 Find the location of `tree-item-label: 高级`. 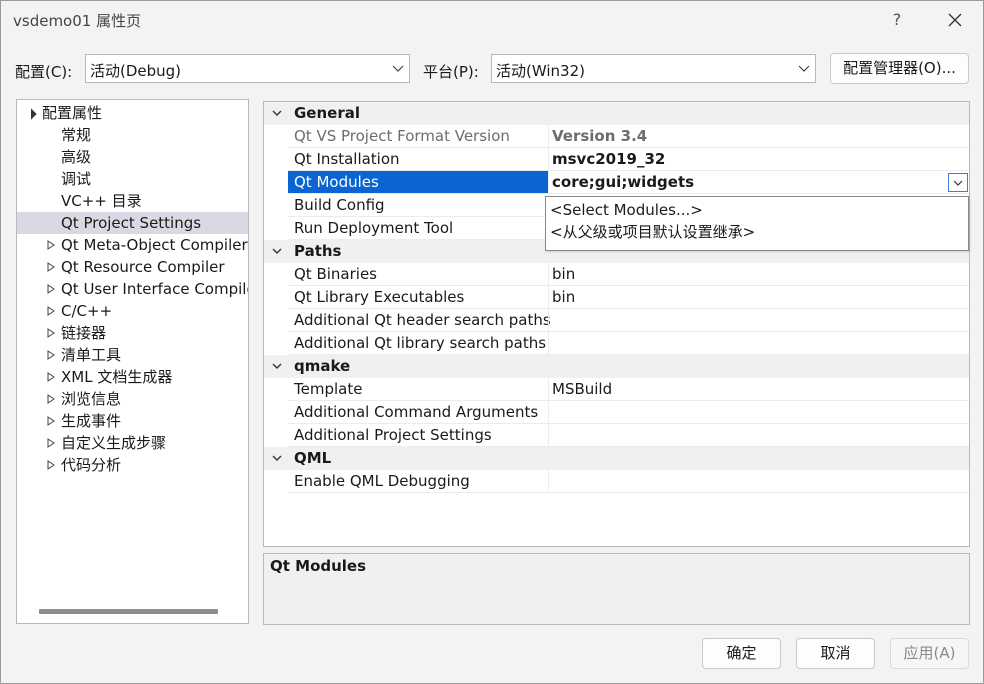

tree-item-label: 高级 is located at coordinates (76, 157).